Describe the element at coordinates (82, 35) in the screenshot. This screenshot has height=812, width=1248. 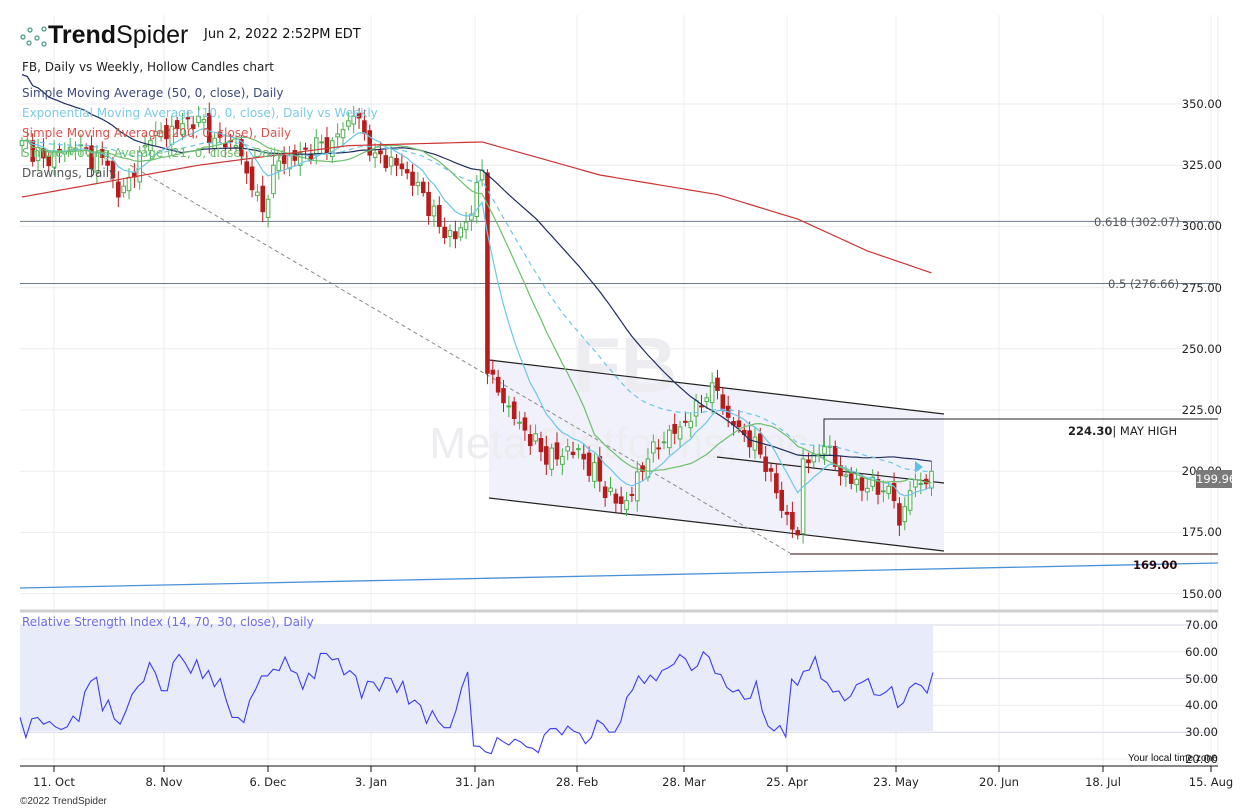
I see `brand-bold: Trend` at that location.